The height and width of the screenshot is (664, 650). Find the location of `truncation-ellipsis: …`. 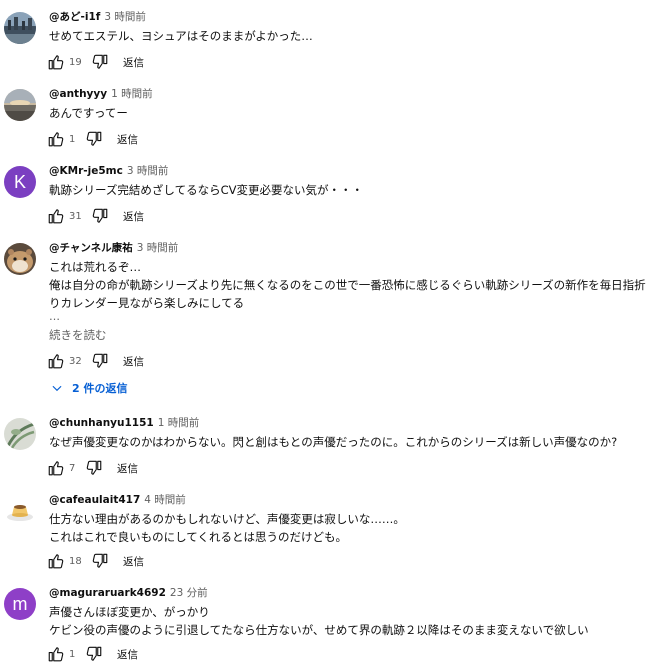

truncation-ellipsis: … is located at coordinates (54, 316).